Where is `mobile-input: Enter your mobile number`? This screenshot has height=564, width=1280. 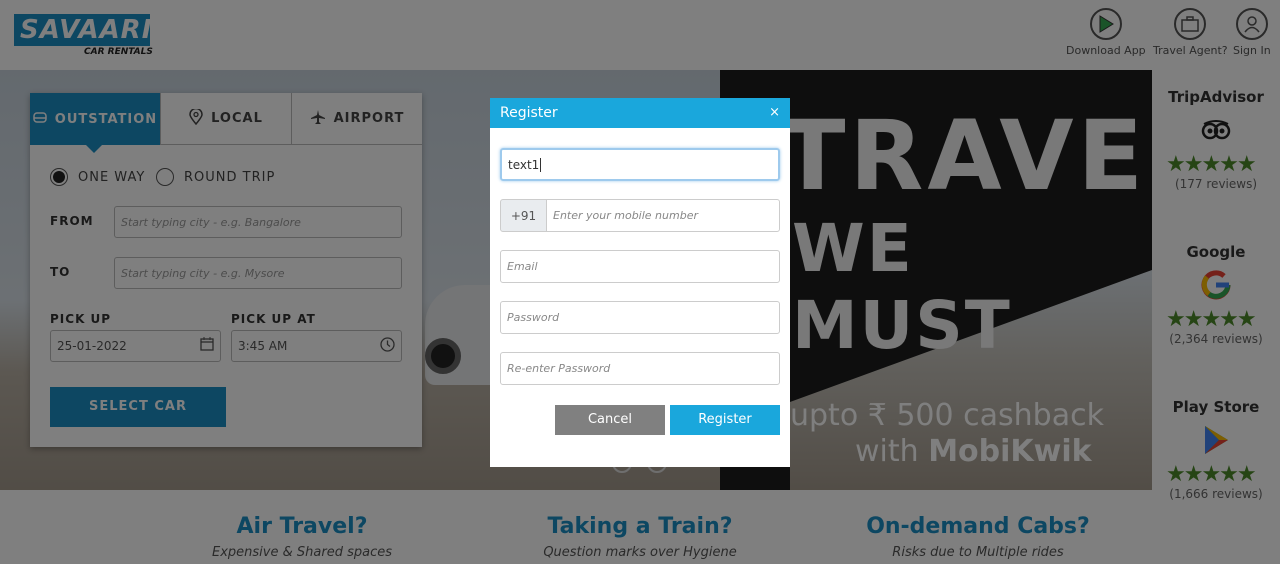
mobile-input: Enter your mobile number is located at coordinates (663, 215).